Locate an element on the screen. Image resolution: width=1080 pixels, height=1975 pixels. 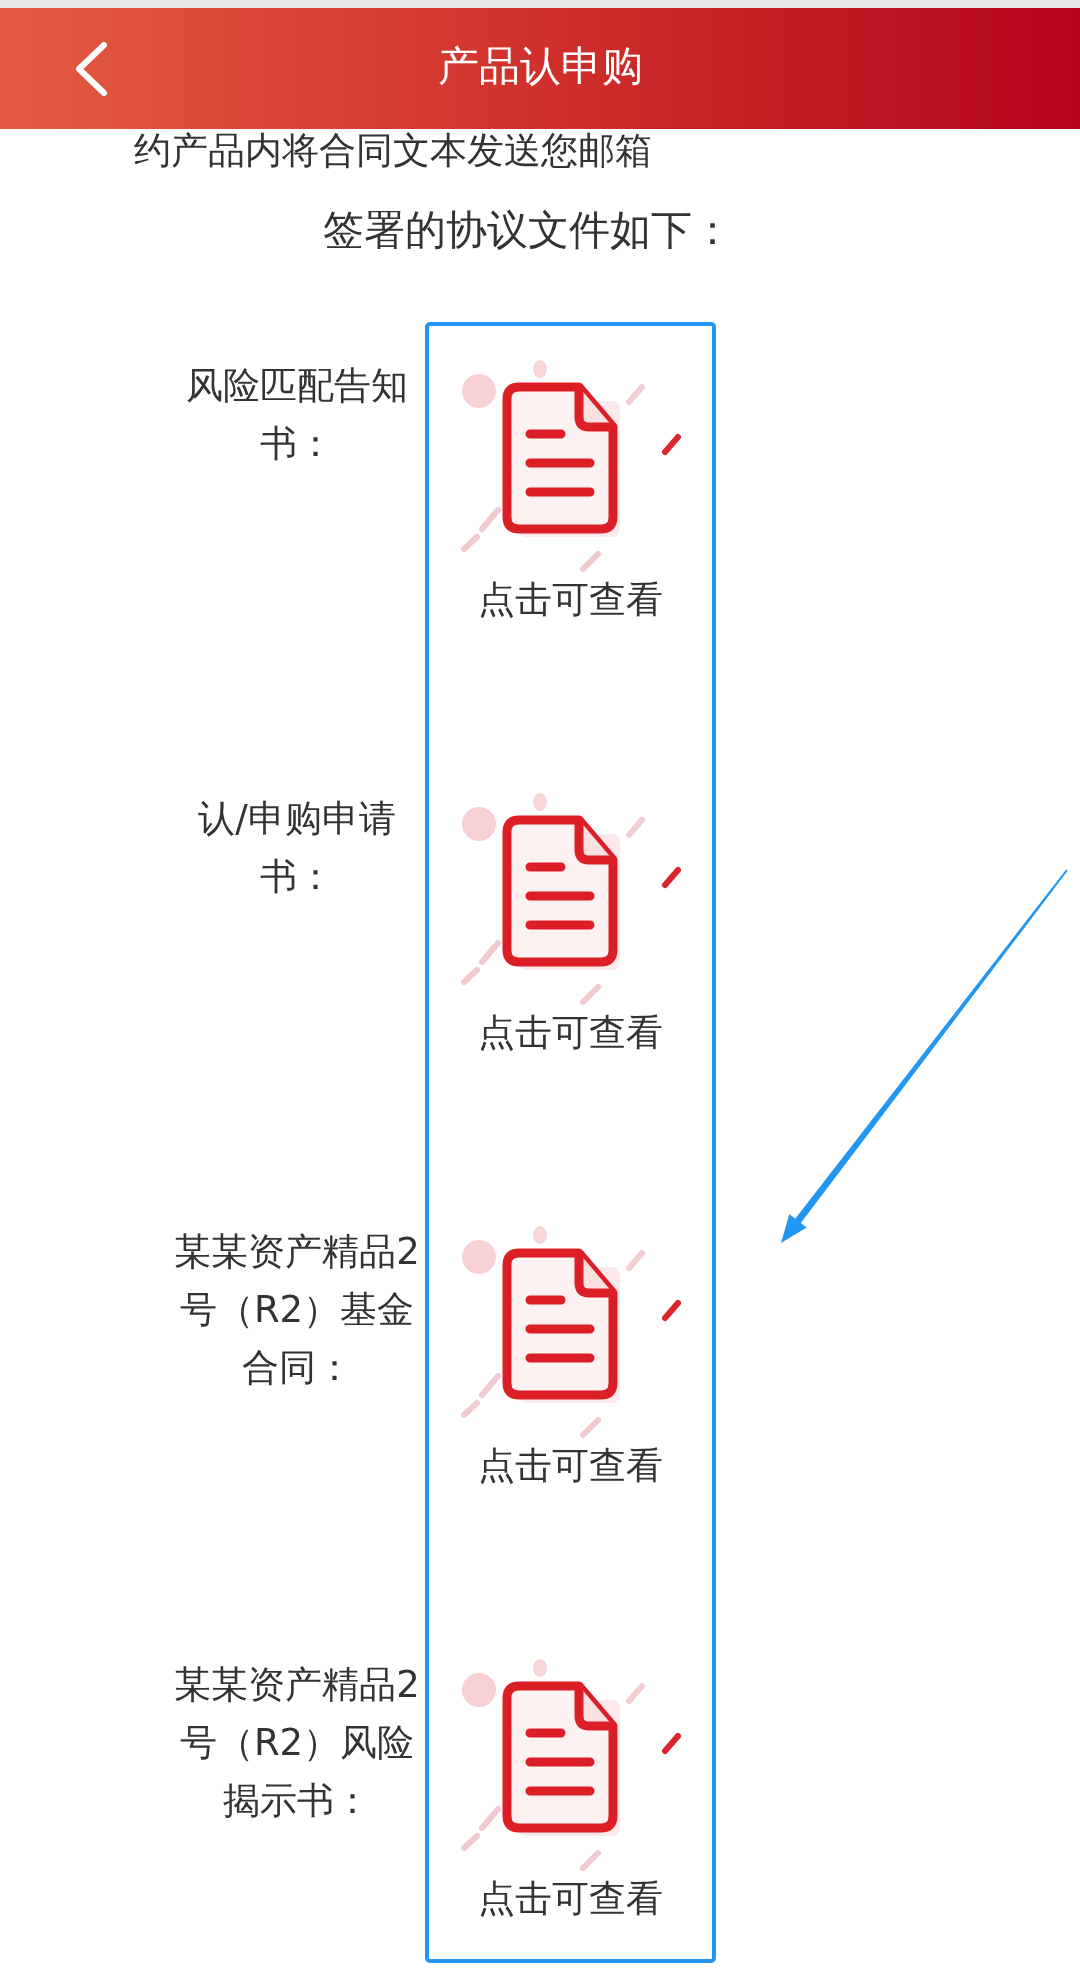
back-icon is located at coordinates (91, 68).